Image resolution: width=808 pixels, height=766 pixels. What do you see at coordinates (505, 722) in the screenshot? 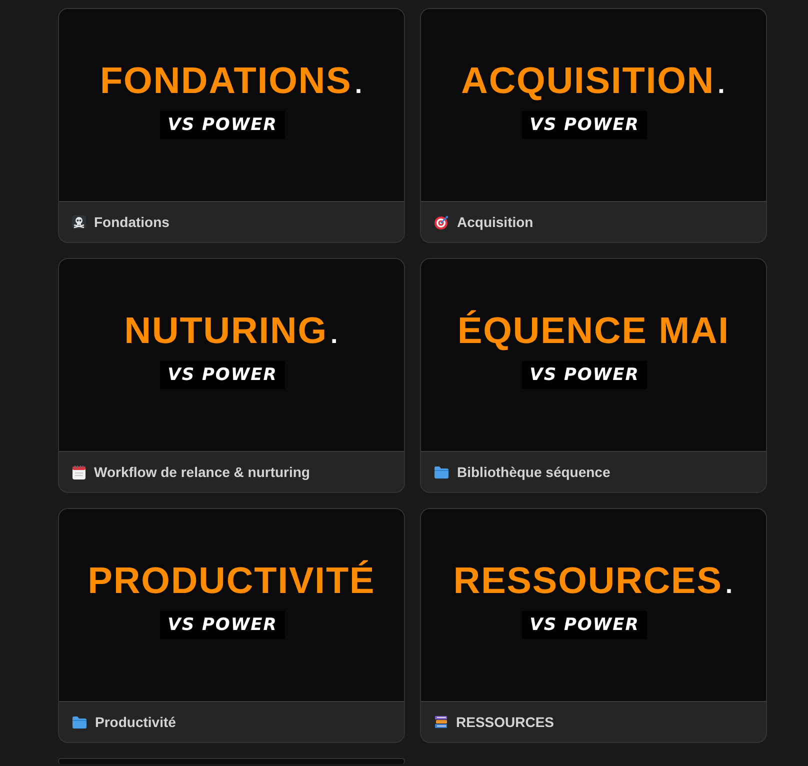
I see `card-title: RESSOURCES` at bounding box center [505, 722].